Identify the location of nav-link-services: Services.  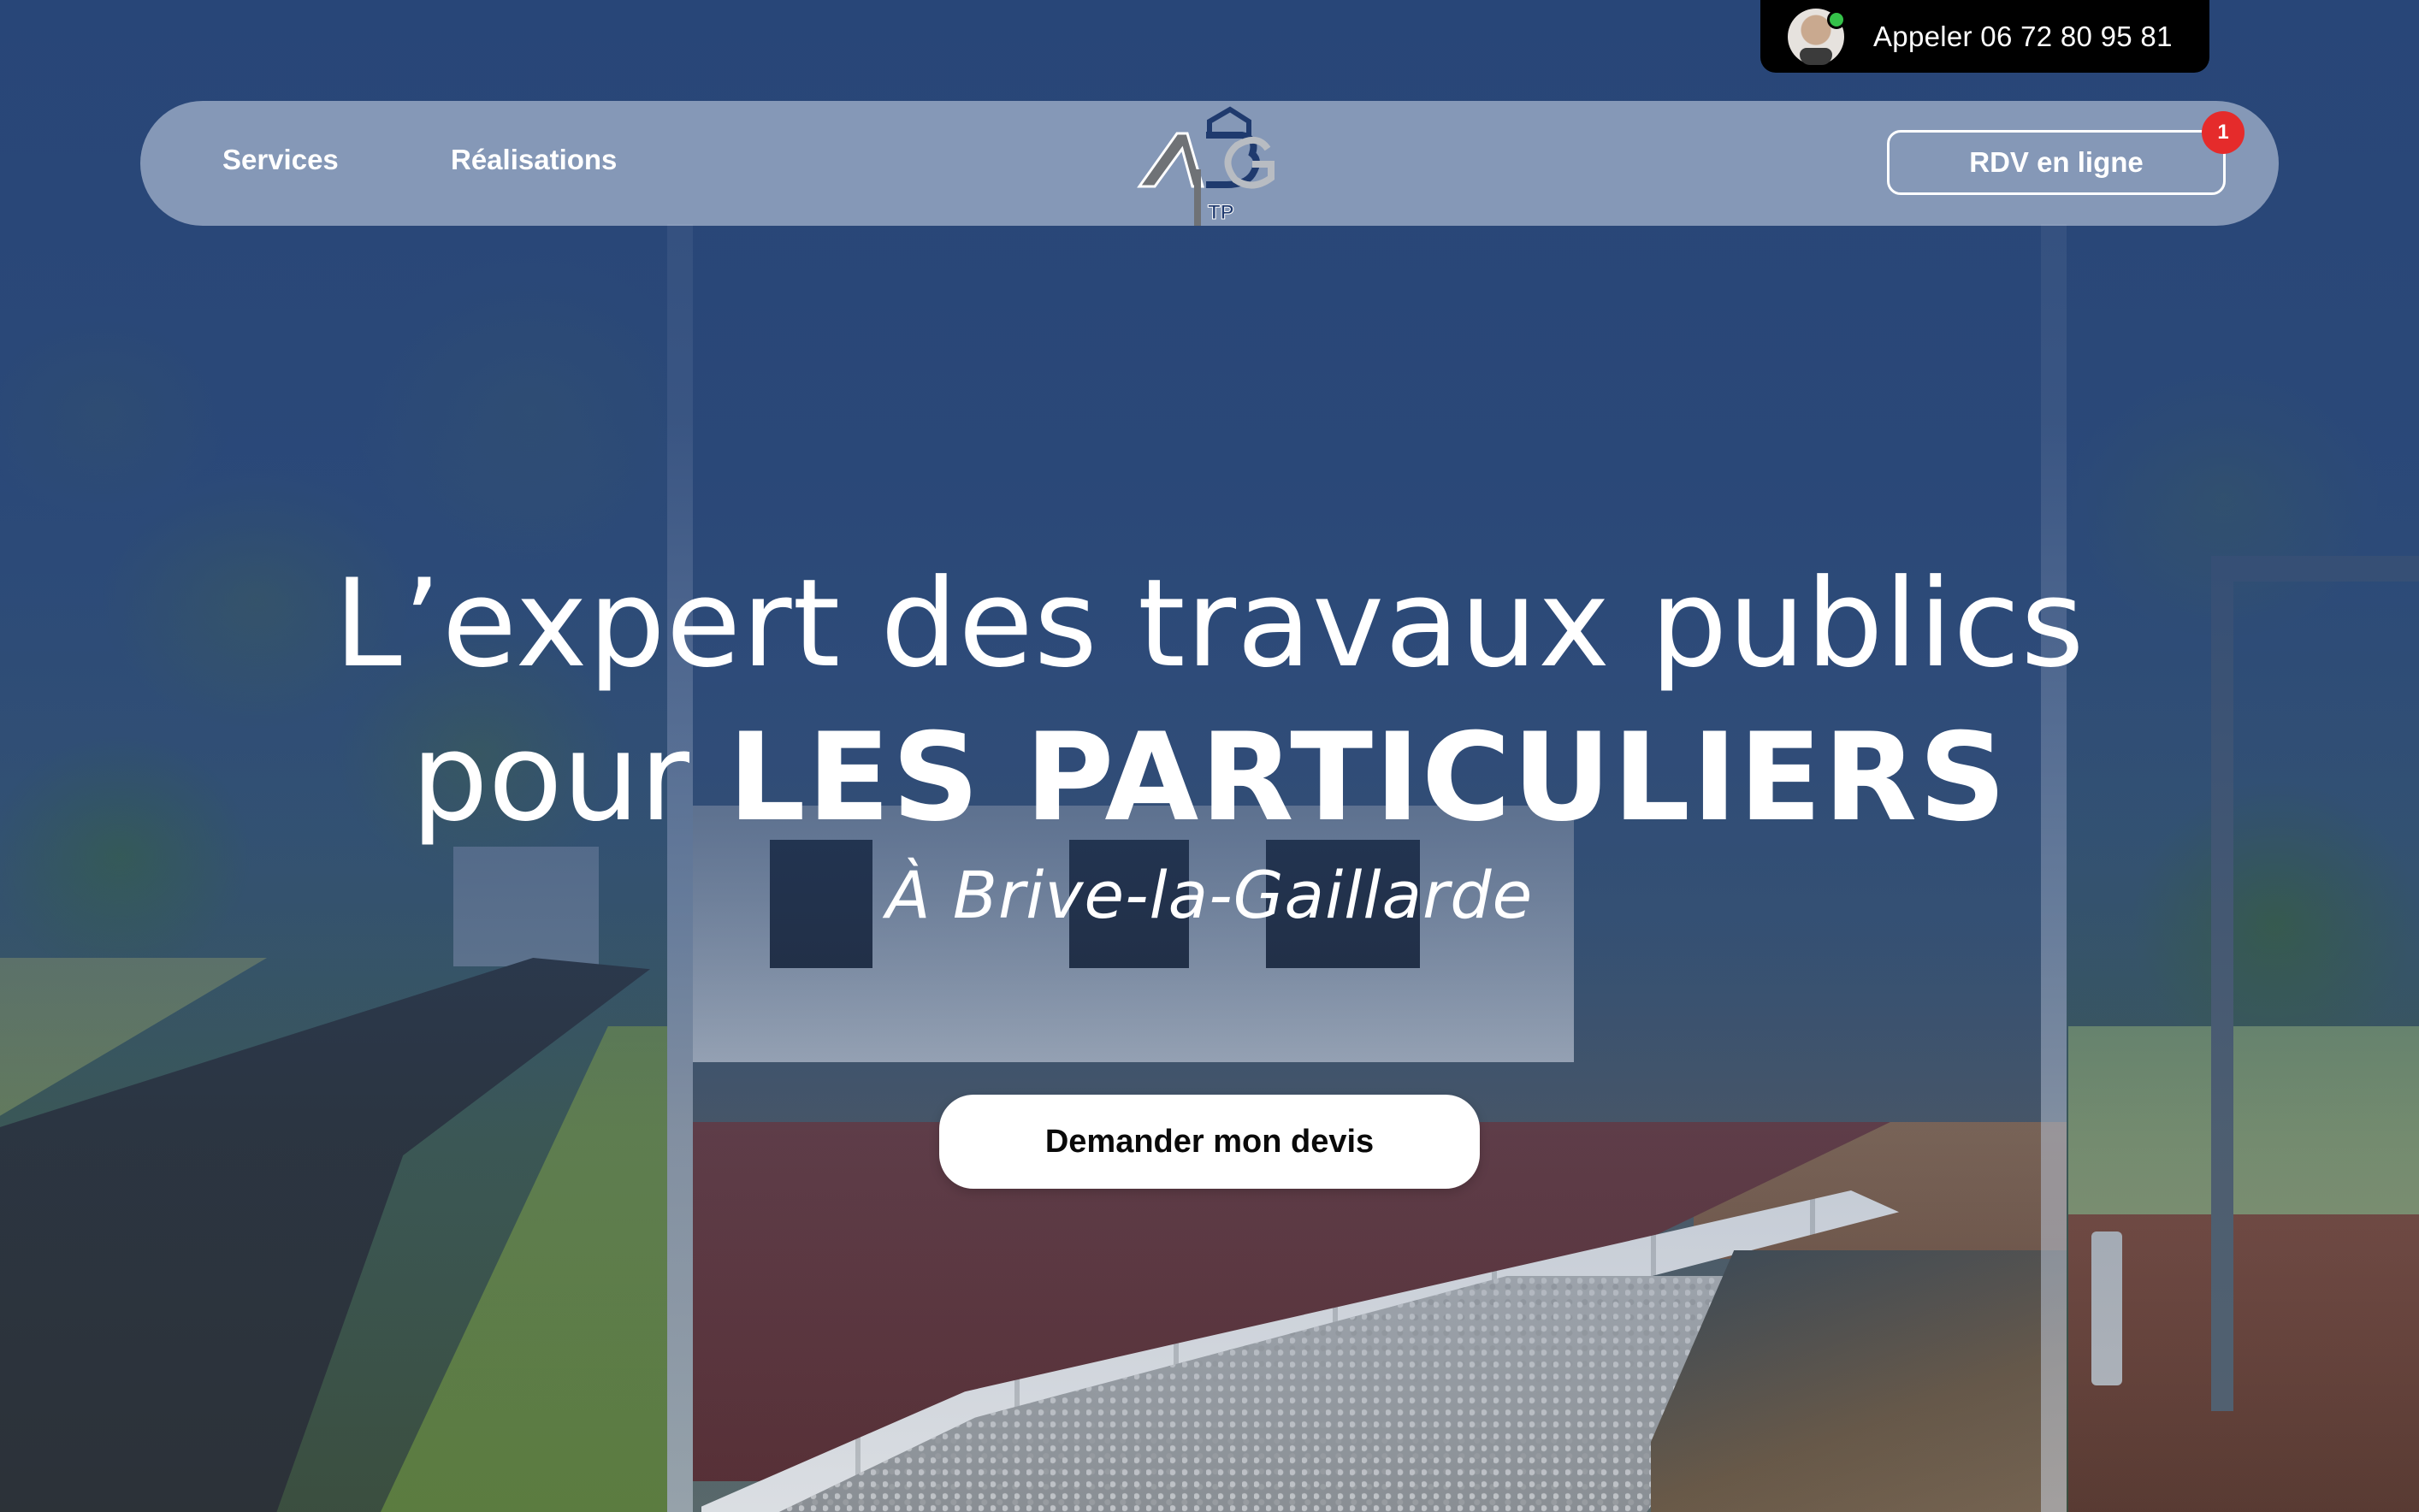
(280, 160).